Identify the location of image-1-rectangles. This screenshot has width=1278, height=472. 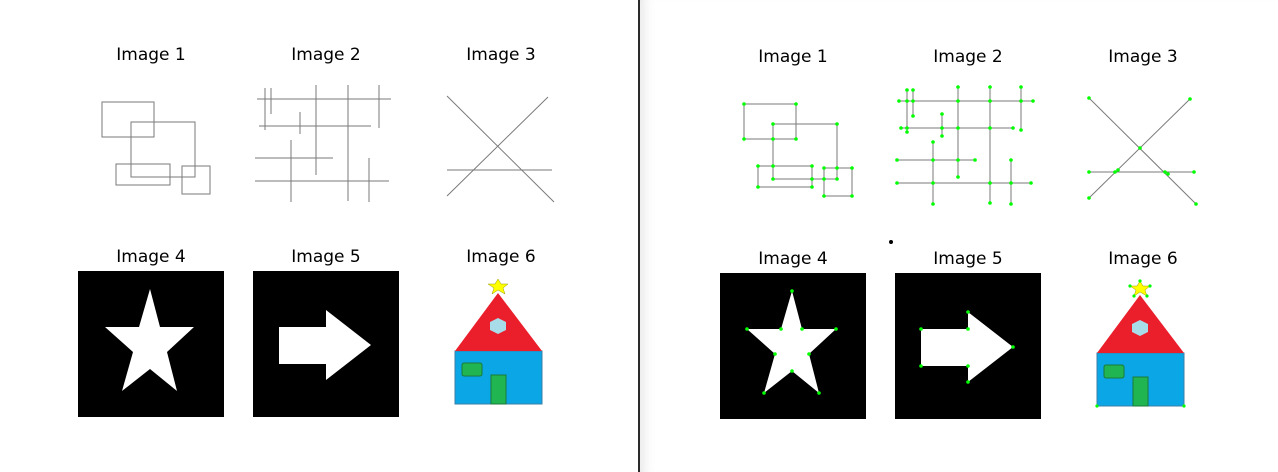
(151, 143).